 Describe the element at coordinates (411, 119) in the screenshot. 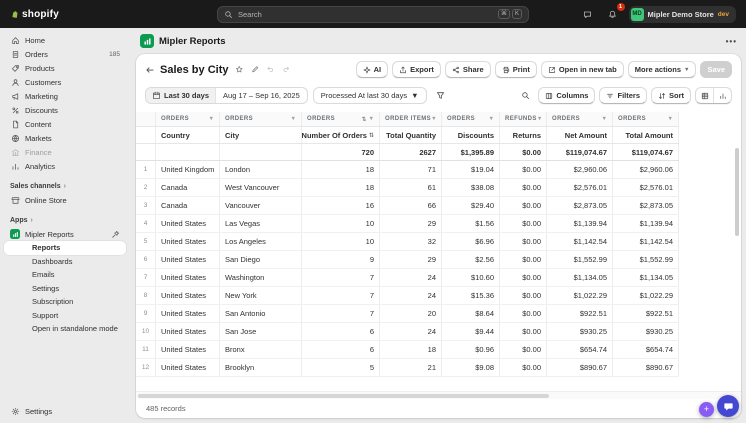

I see `column-group-chip: ORDER ITEMS ⇅▼` at that location.